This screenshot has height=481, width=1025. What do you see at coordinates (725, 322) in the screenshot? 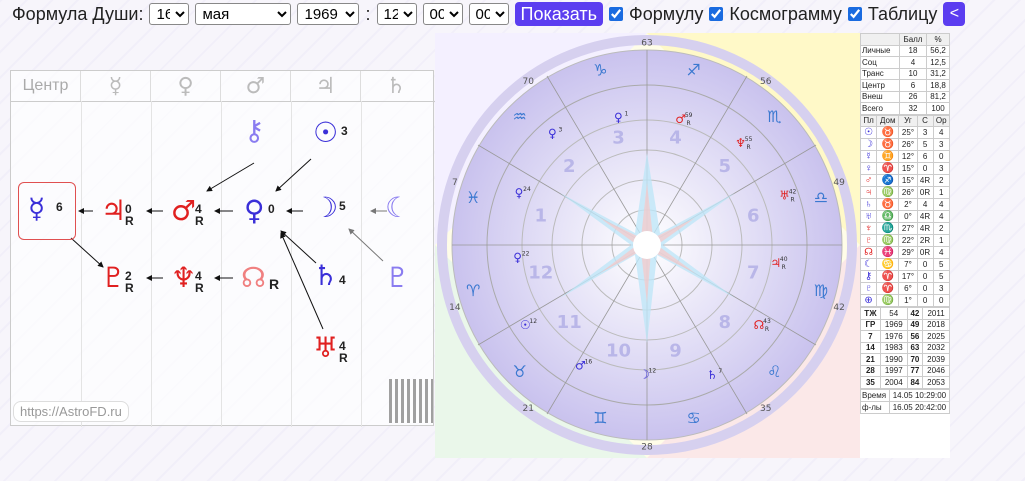
I see `house-number: 8` at bounding box center [725, 322].